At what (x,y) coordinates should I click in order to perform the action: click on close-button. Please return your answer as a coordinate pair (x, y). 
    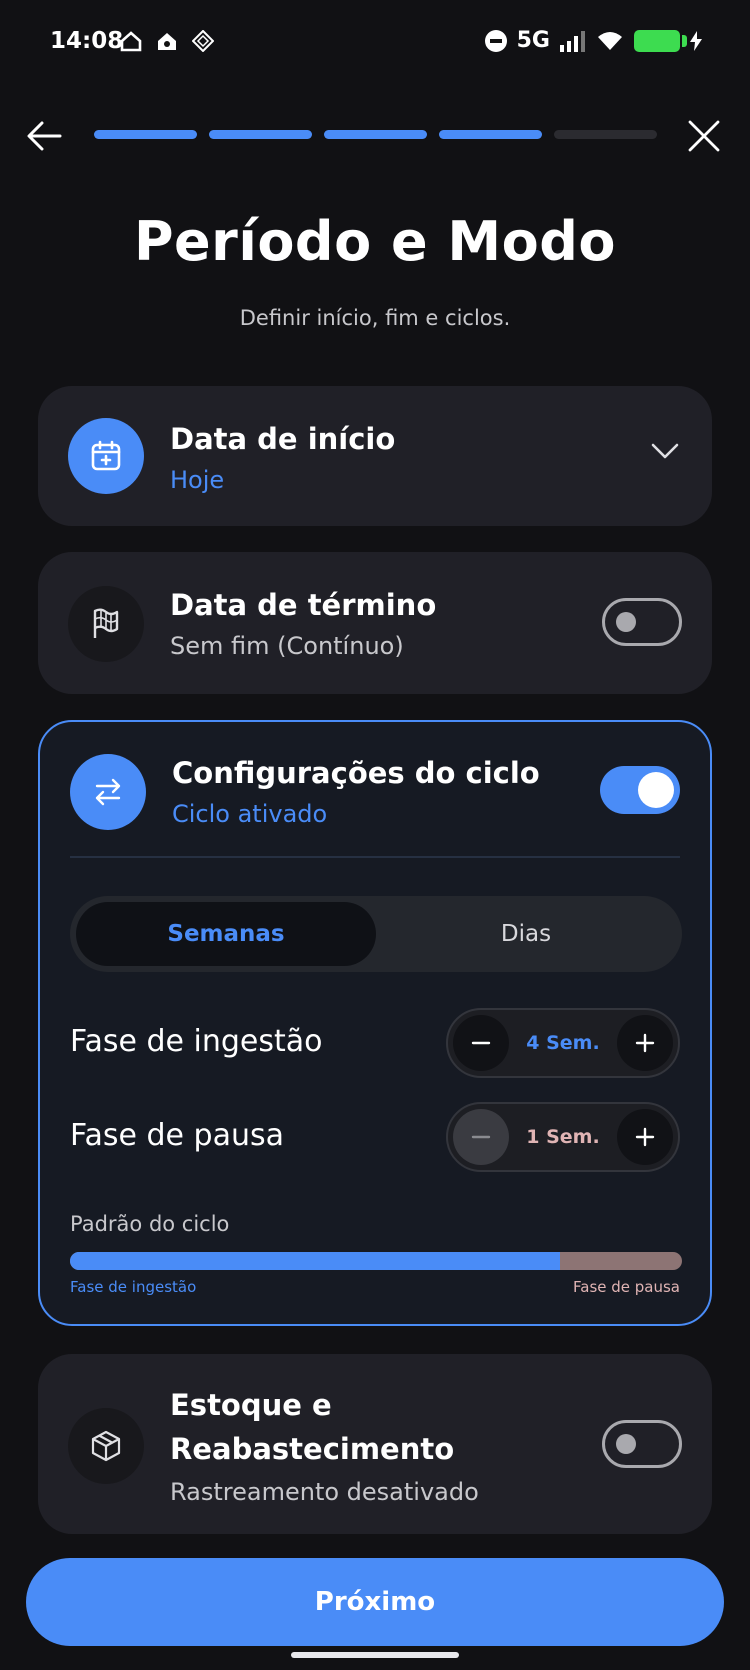
    Looking at the image, I should click on (704, 136).